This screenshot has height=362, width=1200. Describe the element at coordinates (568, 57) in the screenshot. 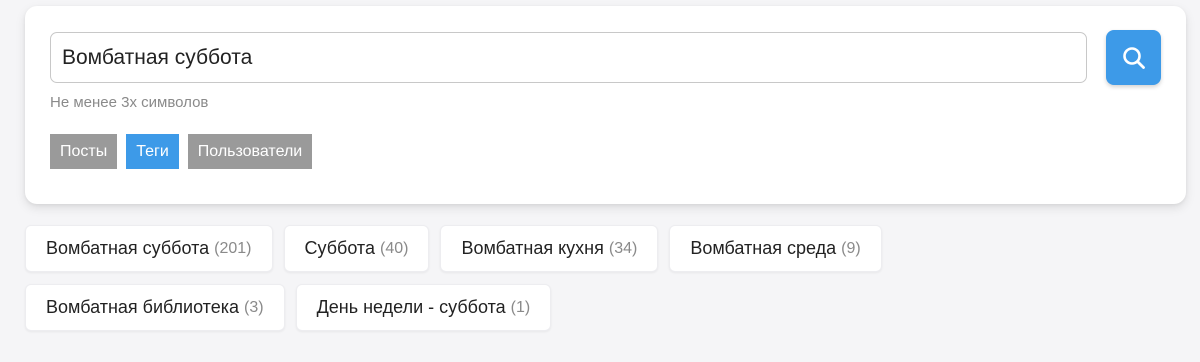

I see `search-input` at that location.